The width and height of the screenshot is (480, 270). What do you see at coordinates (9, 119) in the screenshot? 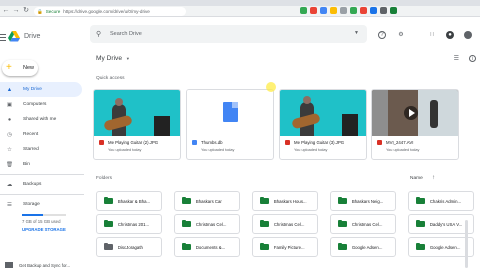
I see `people-icon: ●` at bounding box center [9, 119].